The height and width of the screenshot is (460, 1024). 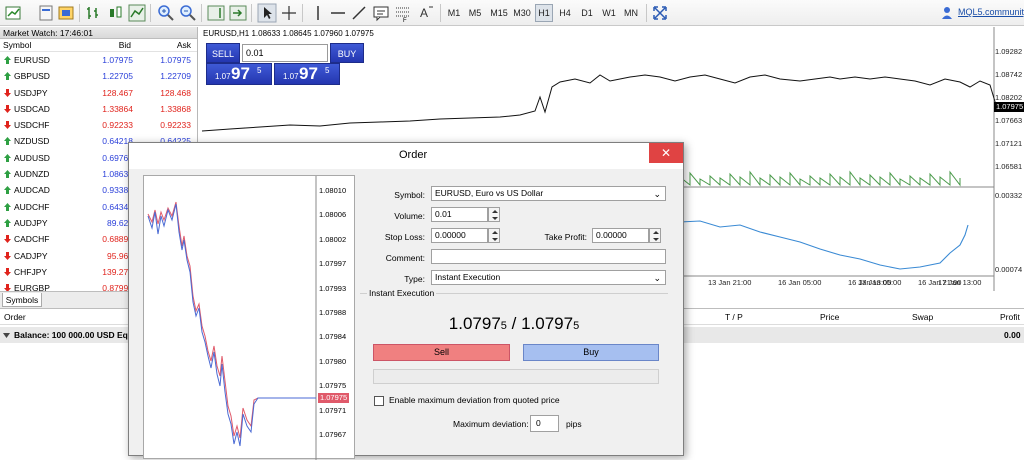 I want to click on quick-sell-button: SELL, so click(x=223, y=53).